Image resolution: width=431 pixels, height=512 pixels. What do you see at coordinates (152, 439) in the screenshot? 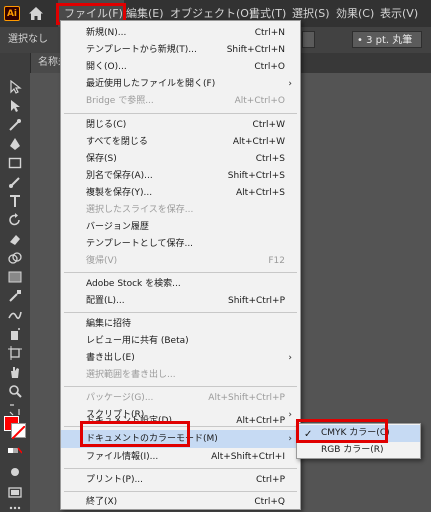
I see `menu-item-label: ドキュメントのカラーモード(M)` at bounding box center [152, 439].